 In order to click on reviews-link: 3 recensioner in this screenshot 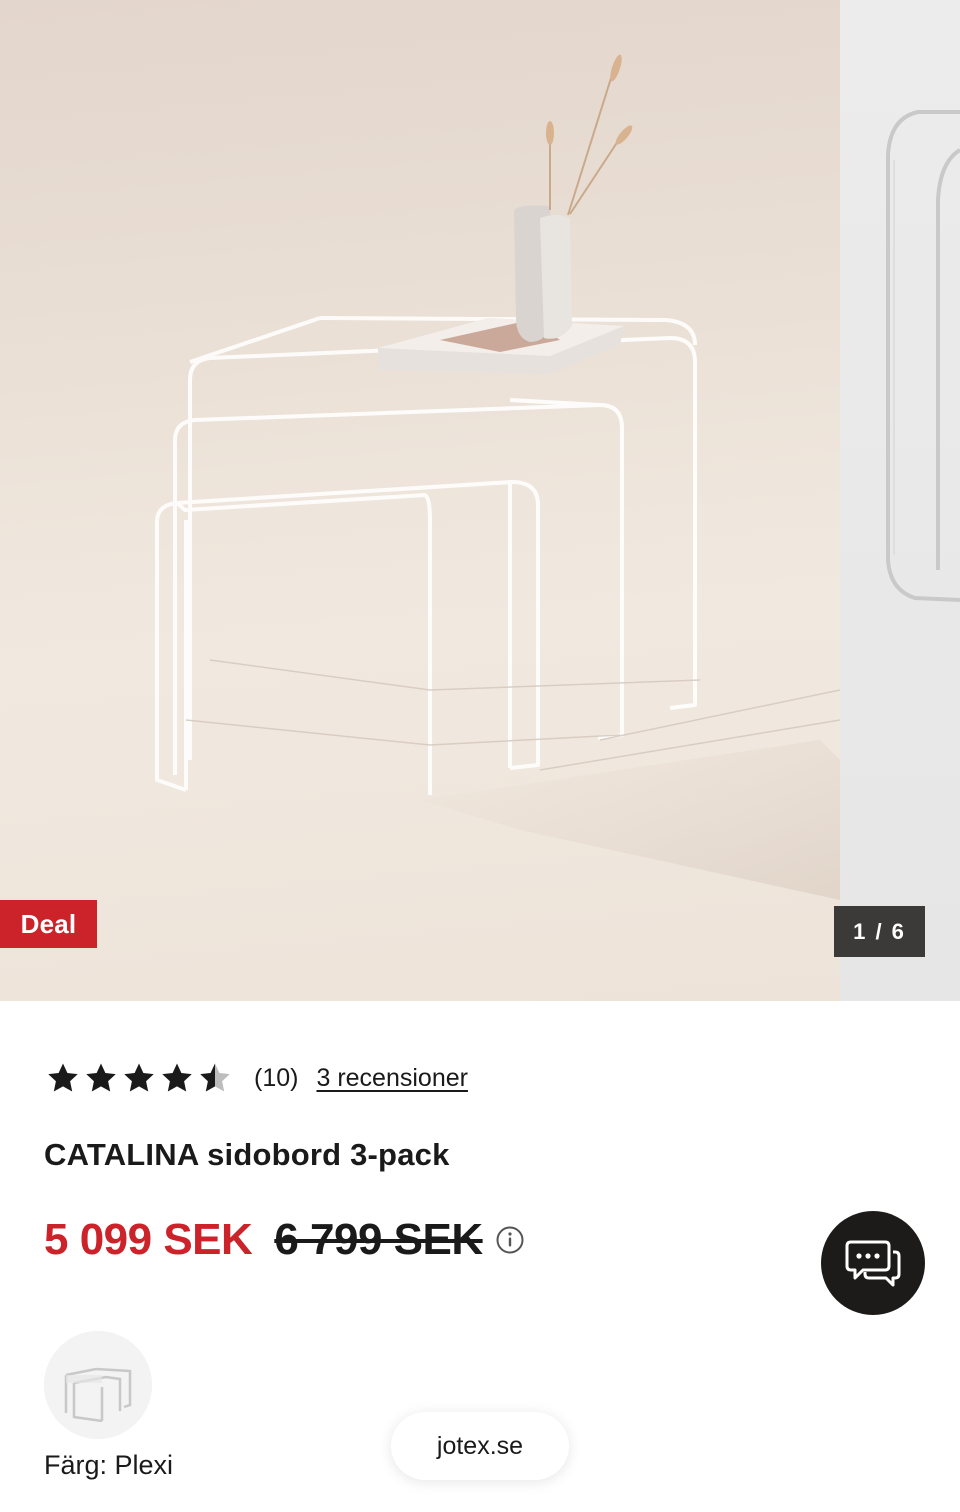, I will do `click(391, 1078)`.